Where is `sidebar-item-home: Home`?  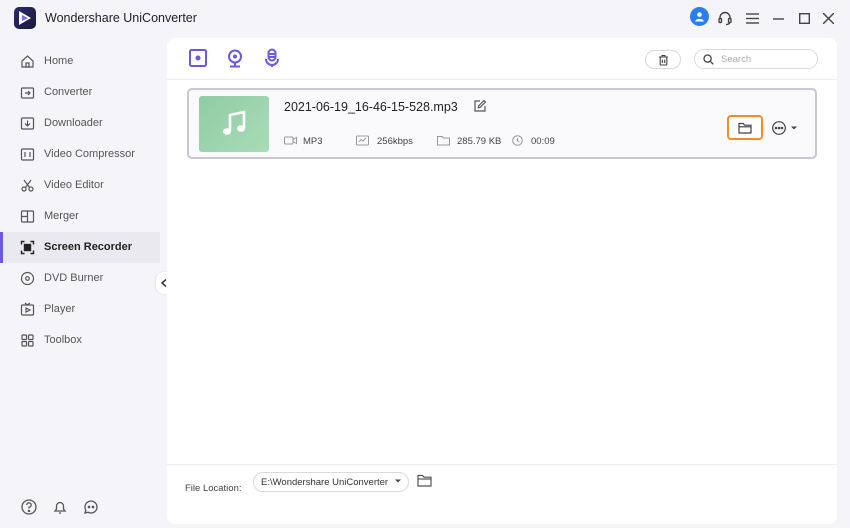 sidebar-item-home: Home is located at coordinates (80, 61).